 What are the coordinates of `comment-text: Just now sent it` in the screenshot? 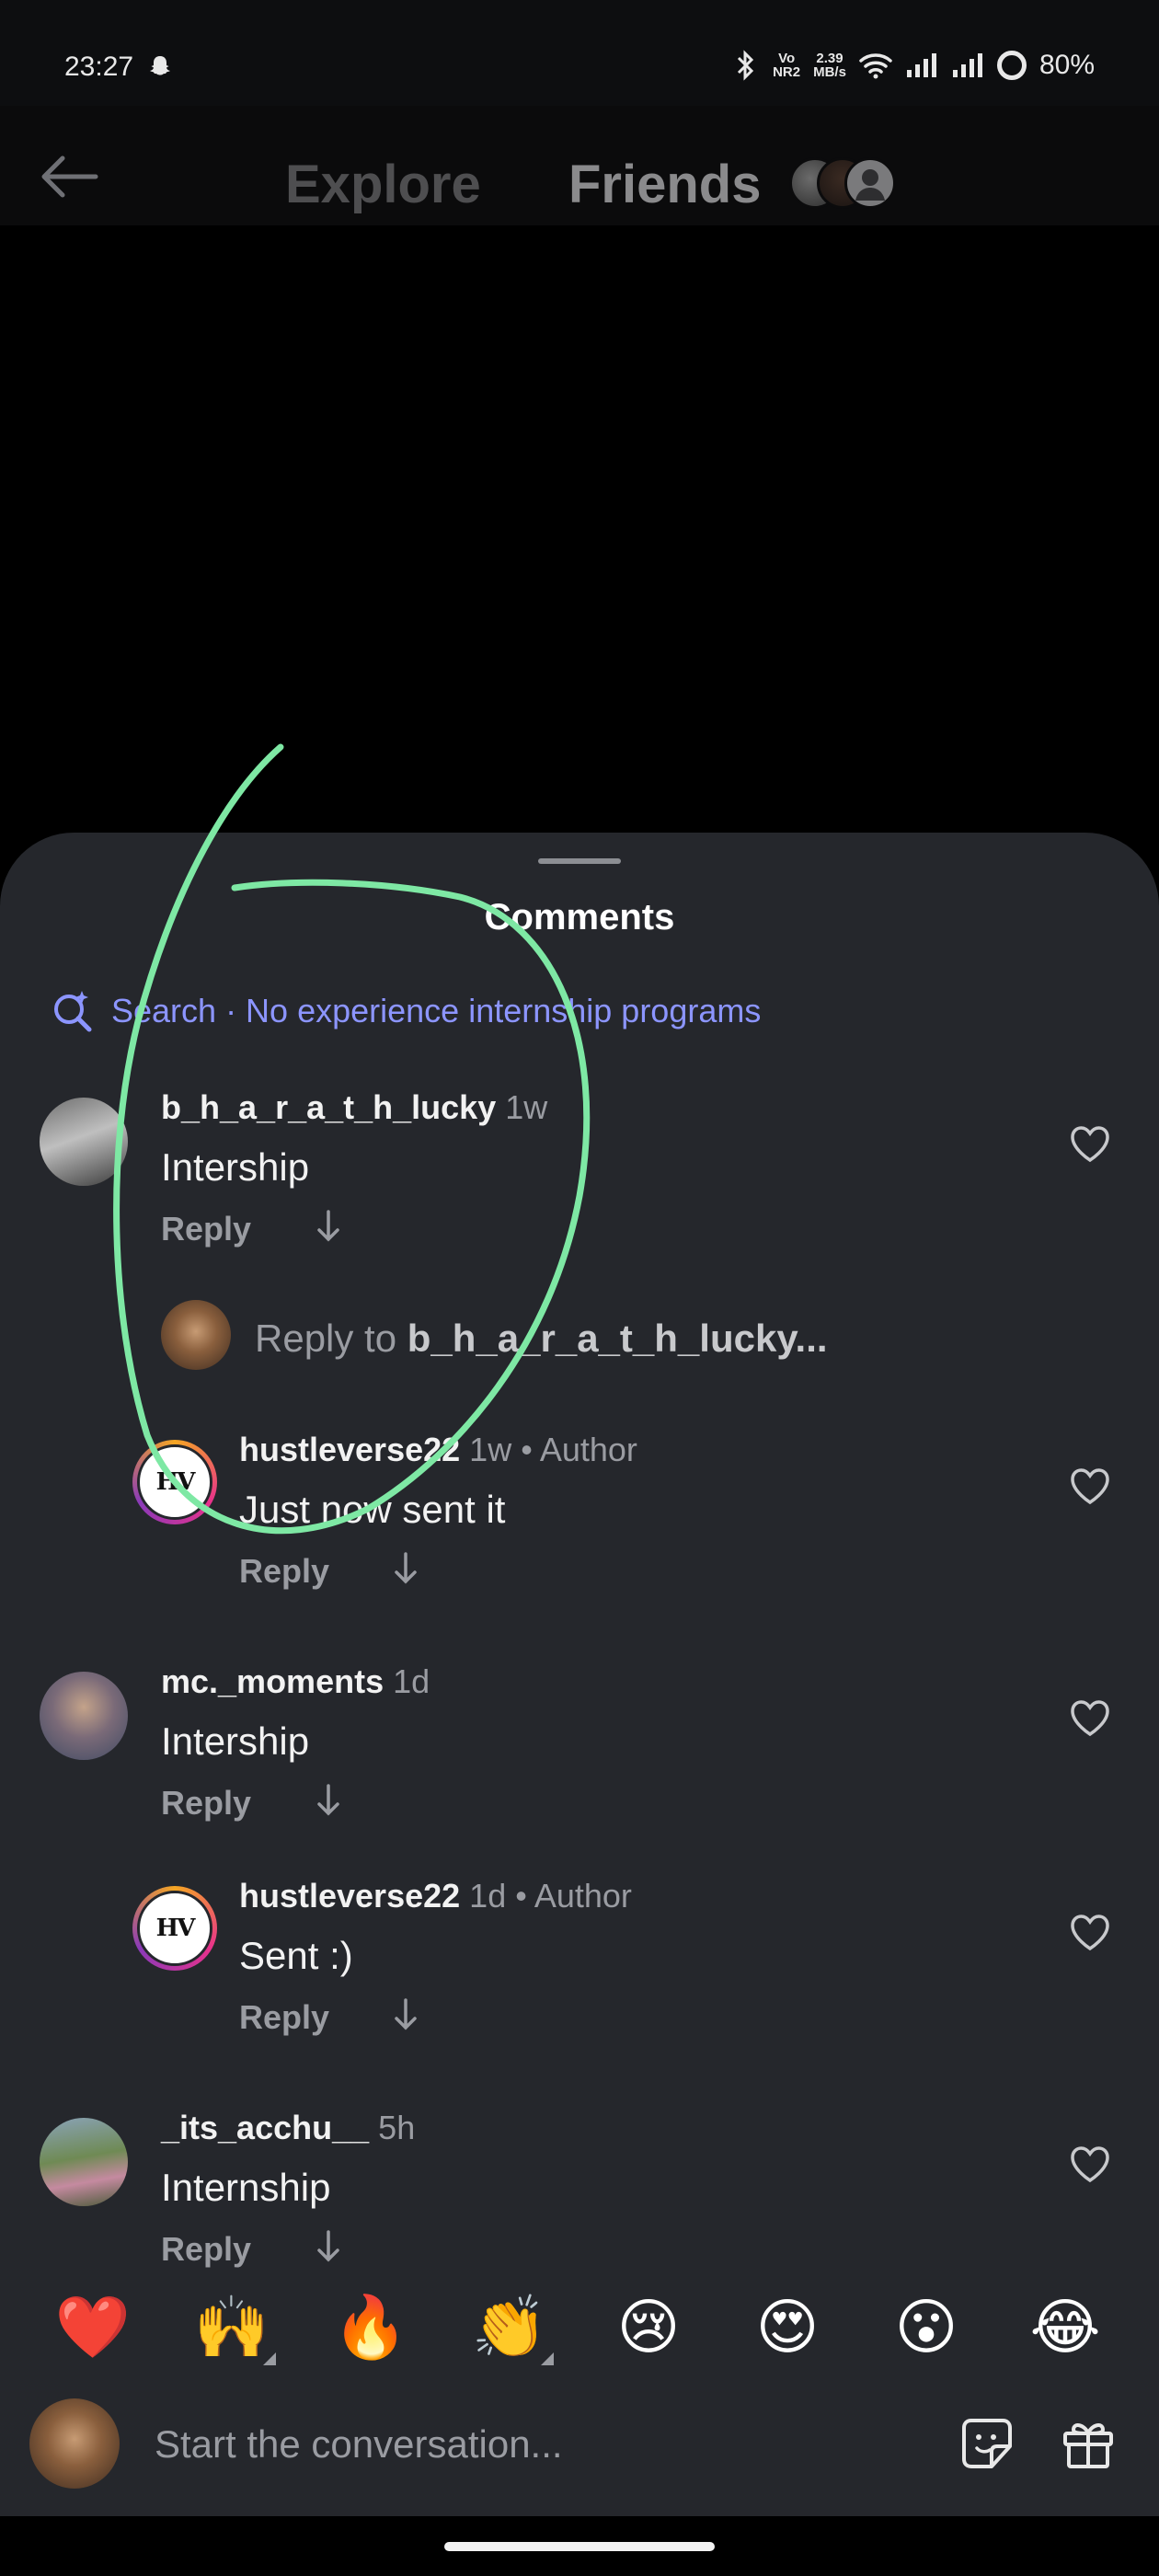 It's located at (372, 1509).